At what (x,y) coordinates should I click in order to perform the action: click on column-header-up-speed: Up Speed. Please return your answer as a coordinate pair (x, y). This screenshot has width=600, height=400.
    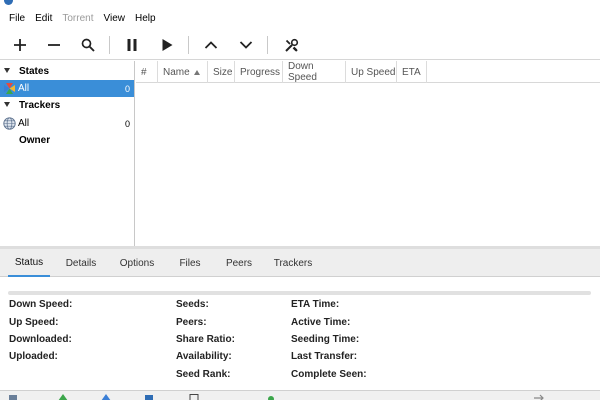
    Looking at the image, I should click on (371, 72).